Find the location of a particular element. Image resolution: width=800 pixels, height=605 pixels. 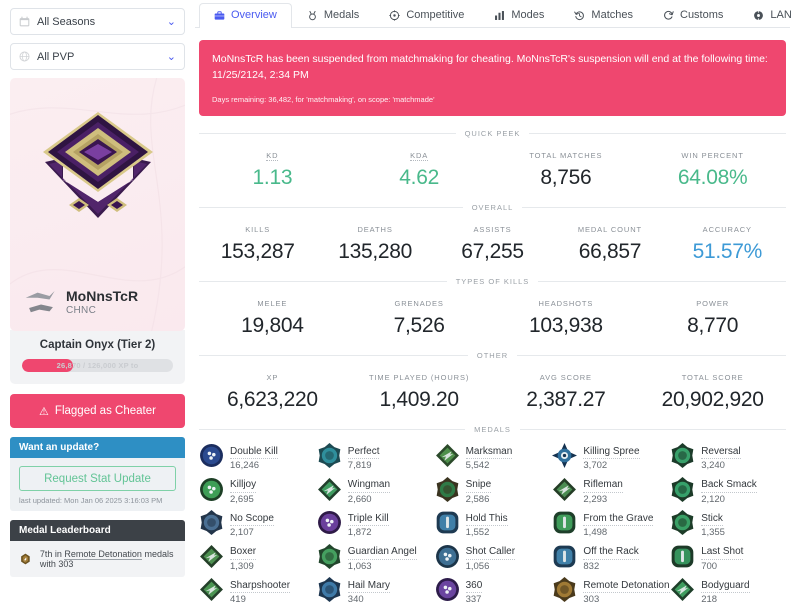

xp-progress-label: 26,870 / 126,000 XP to is located at coordinates (97, 365).